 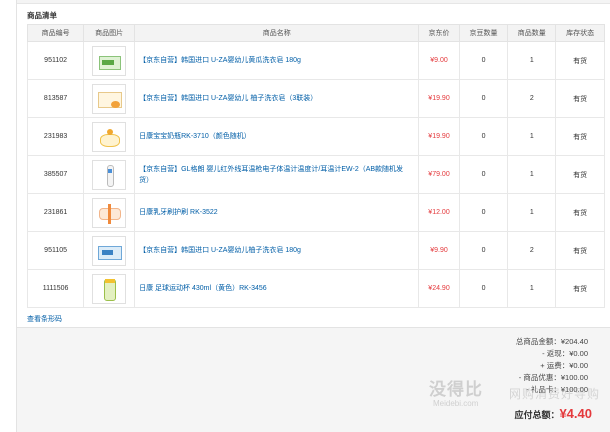 I want to click on item-id: 951105, so click(x=55, y=250).